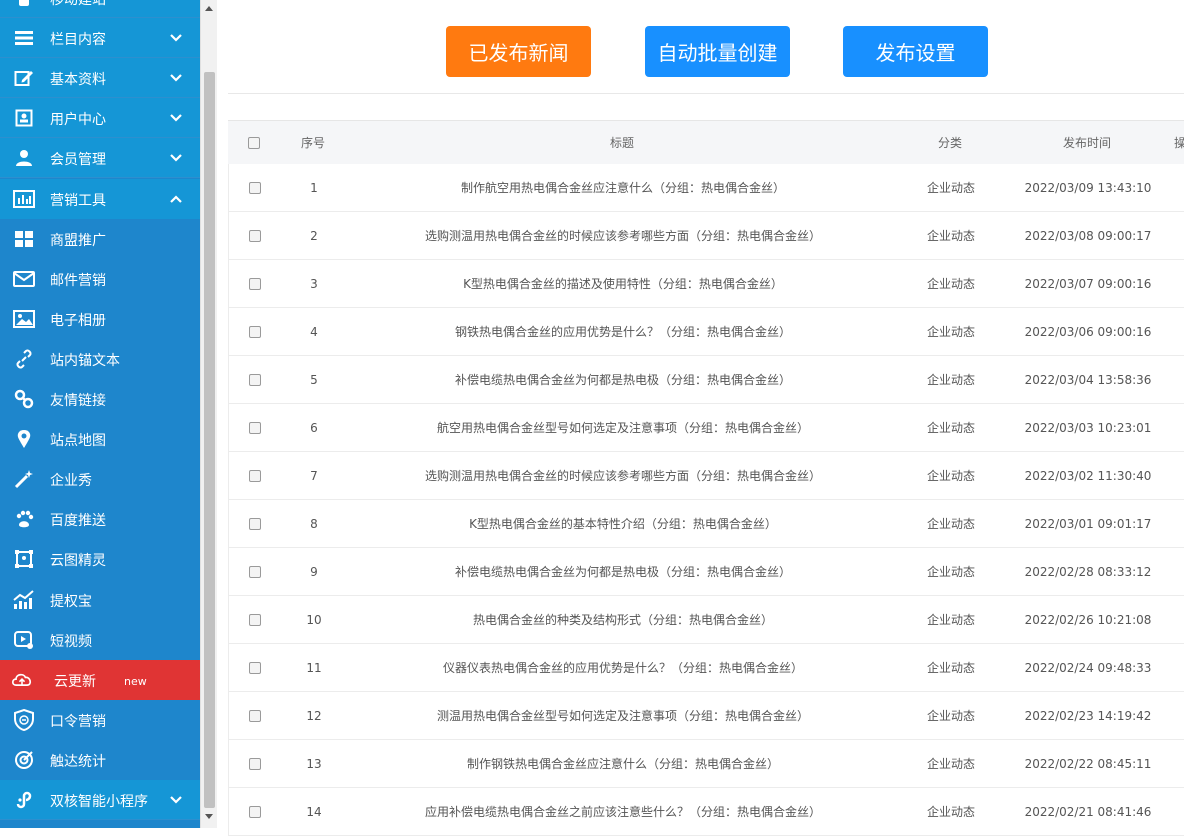  What do you see at coordinates (915, 51) in the screenshot?
I see `publish-settings-button: 发布设置` at bounding box center [915, 51].